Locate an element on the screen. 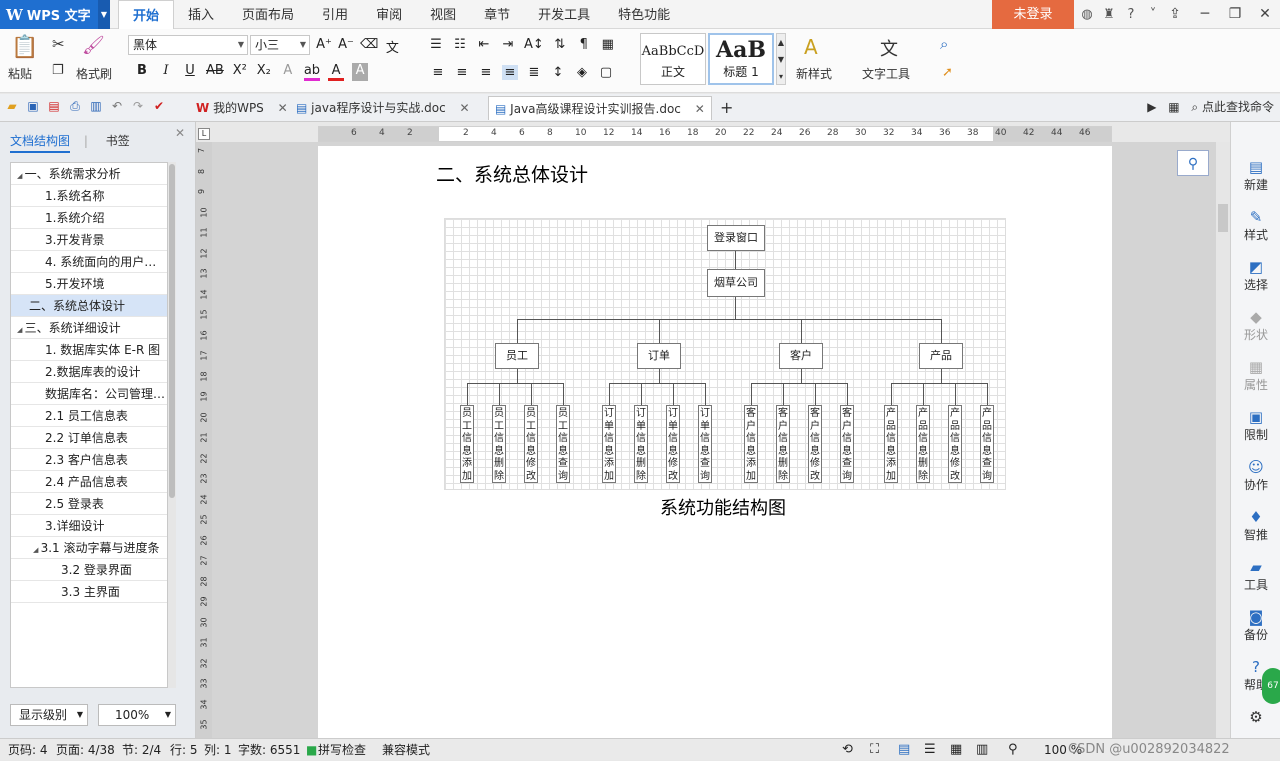  text-tools-icon: 文 is located at coordinates (889, 48).